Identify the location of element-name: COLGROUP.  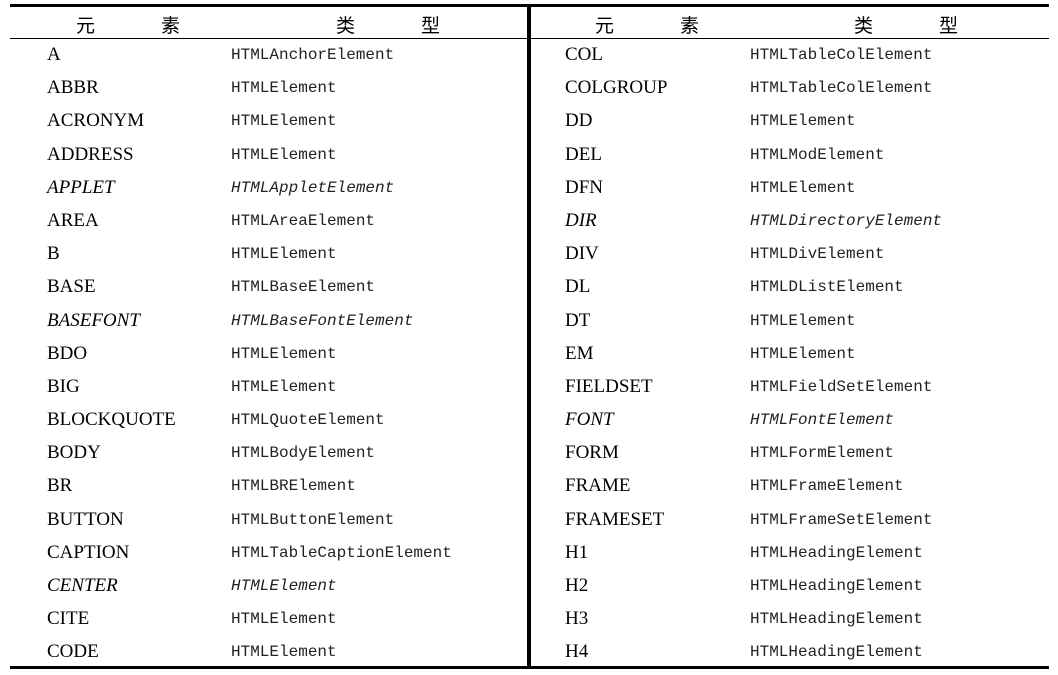
(616, 88).